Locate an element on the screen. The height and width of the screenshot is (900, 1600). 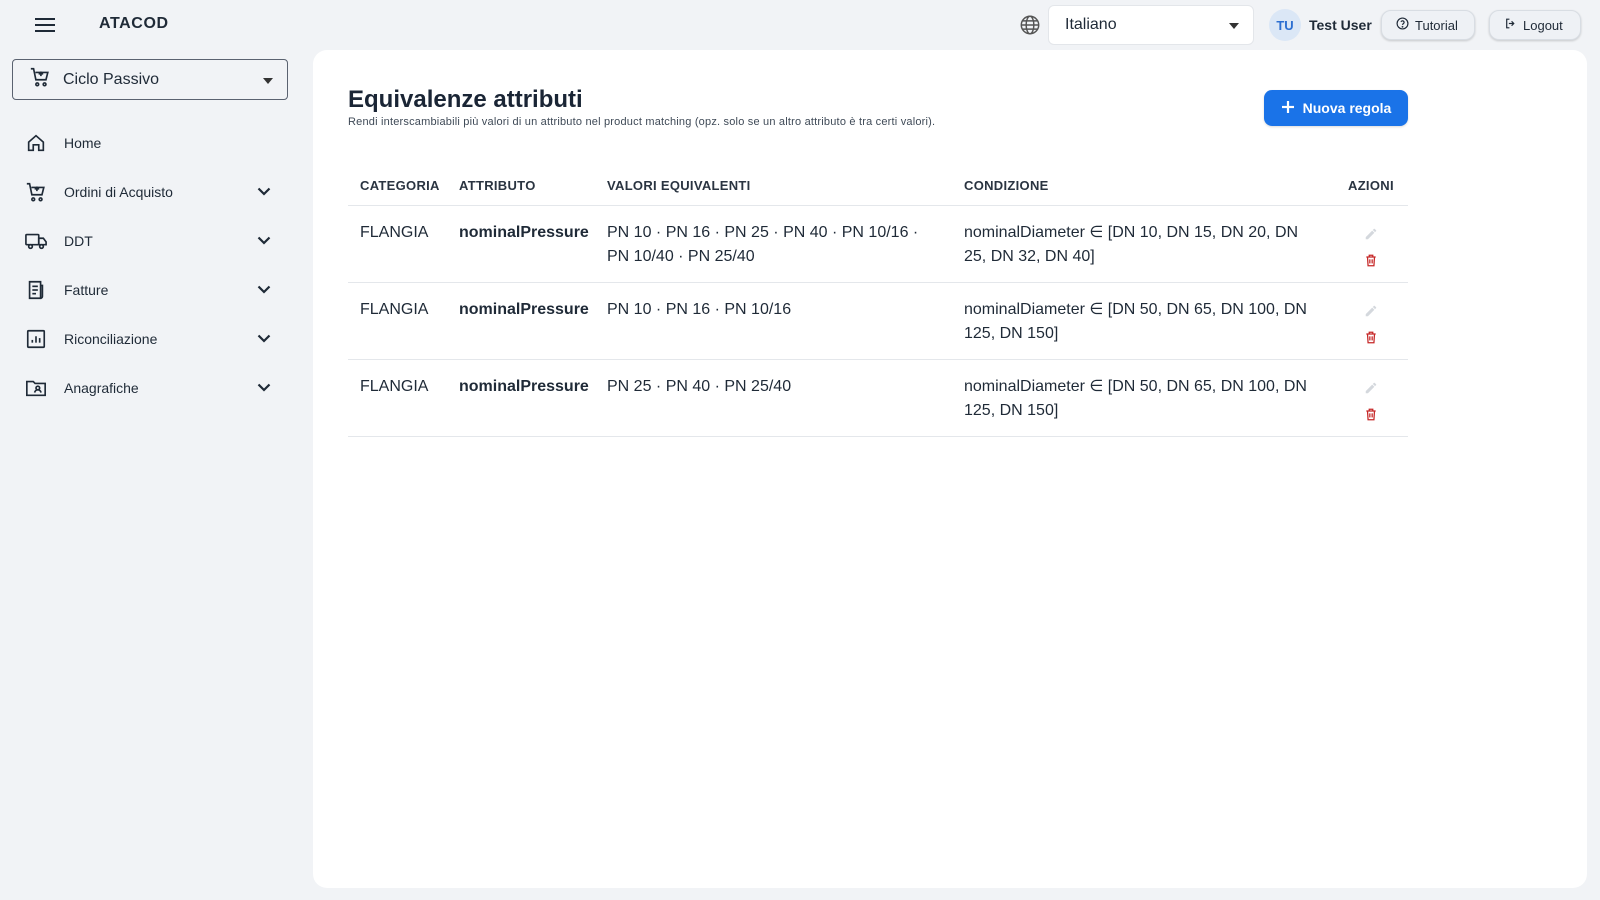
sidebar-item-label: Riconciliazione is located at coordinates (111, 338).